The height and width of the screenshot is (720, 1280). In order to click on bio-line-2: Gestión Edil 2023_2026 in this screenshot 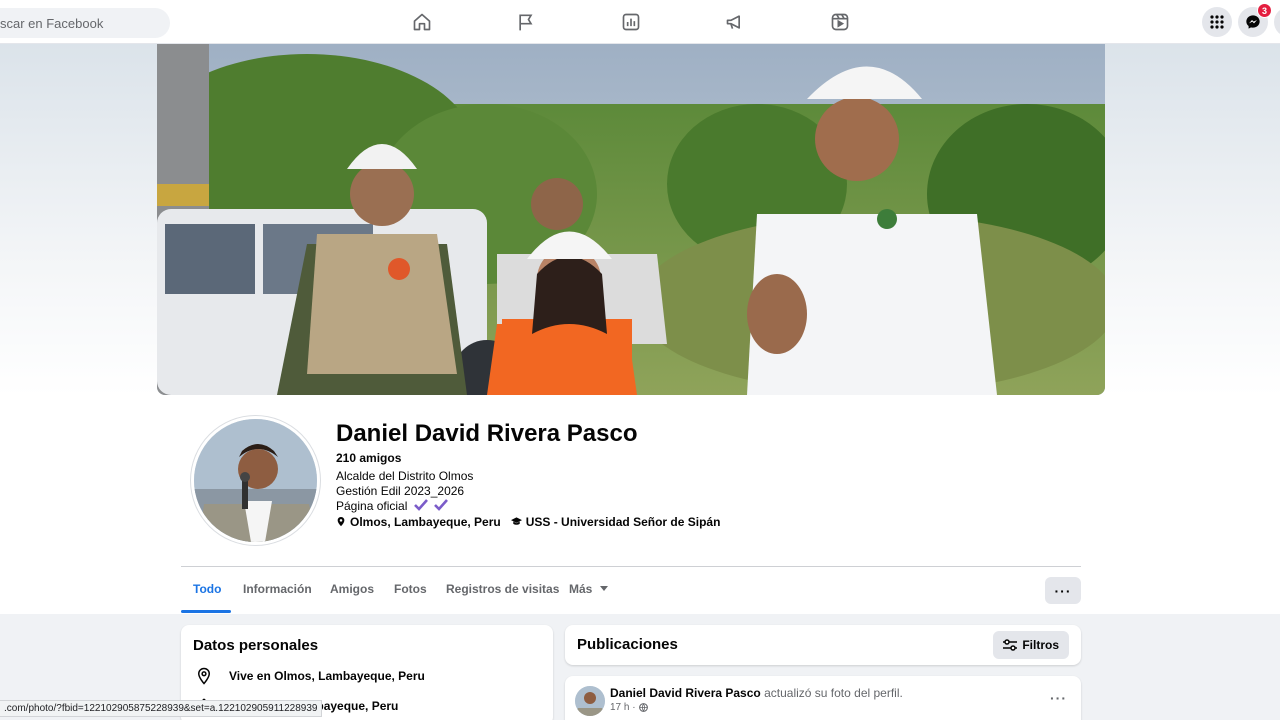, I will do `click(400, 491)`.